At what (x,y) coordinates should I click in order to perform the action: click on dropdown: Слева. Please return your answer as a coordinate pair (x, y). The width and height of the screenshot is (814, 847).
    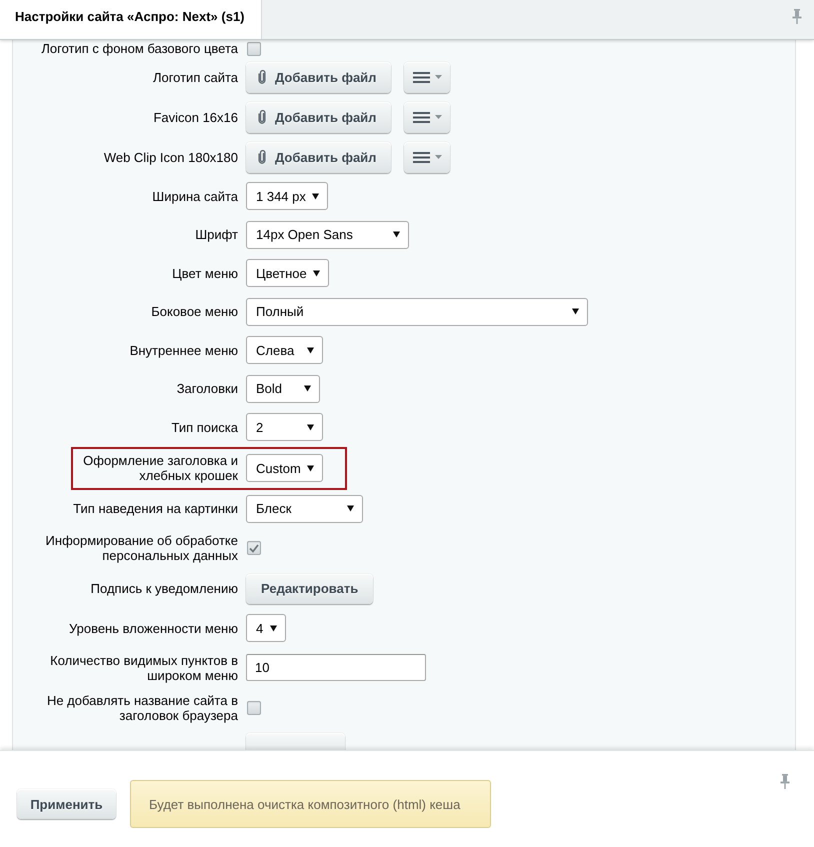
    Looking at the image, I should click on (284, 350).